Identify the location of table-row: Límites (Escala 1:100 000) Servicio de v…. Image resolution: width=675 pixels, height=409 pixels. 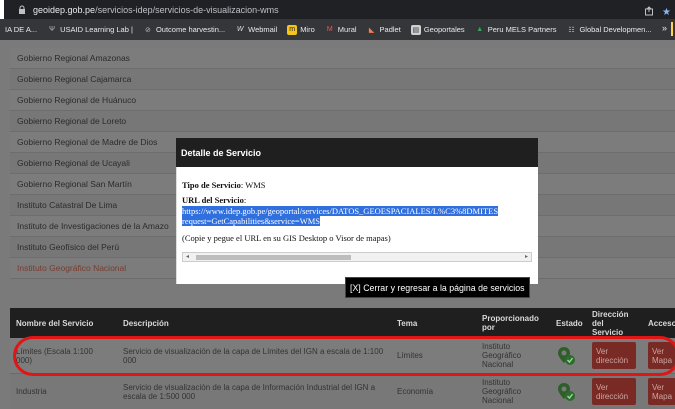
(342, 356).